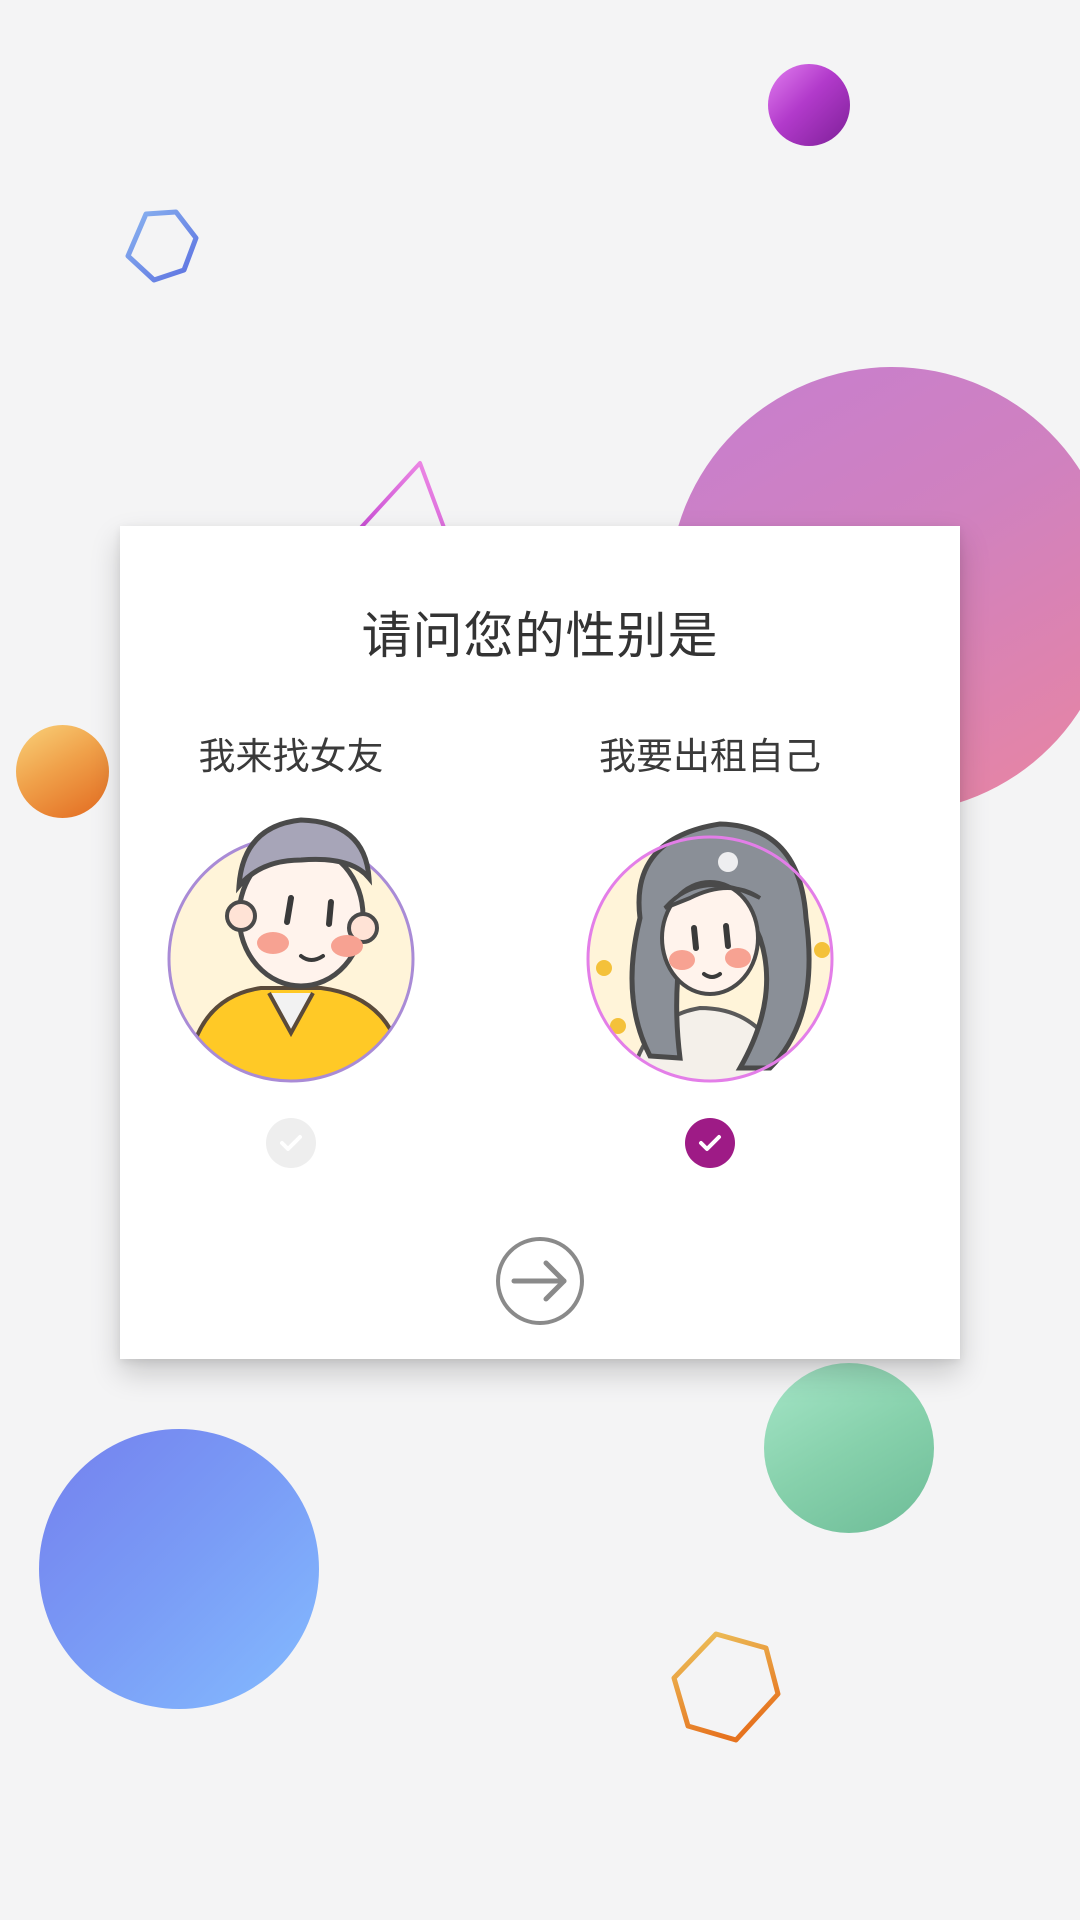 Image resolution: width=1080 pixels, height=1920 pixels. Describe the element at coordinates (62, 771) in the screenshot. I see `decor-dot-orange` at that location.